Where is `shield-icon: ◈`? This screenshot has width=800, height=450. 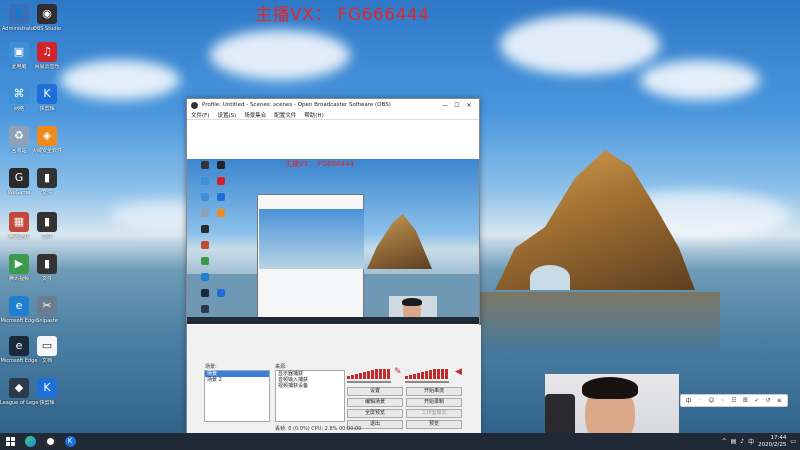 shield-icon: ◈ is located at coordinates (47, 136).